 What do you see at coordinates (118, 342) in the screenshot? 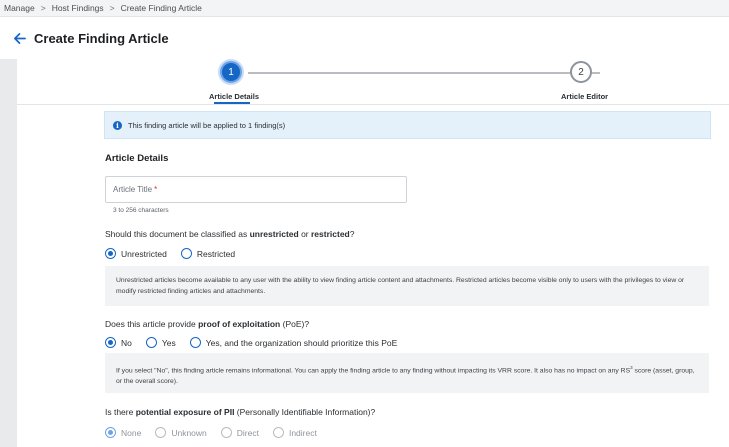
I see `radio-poe-no: No` at bounding box center [118, 342].